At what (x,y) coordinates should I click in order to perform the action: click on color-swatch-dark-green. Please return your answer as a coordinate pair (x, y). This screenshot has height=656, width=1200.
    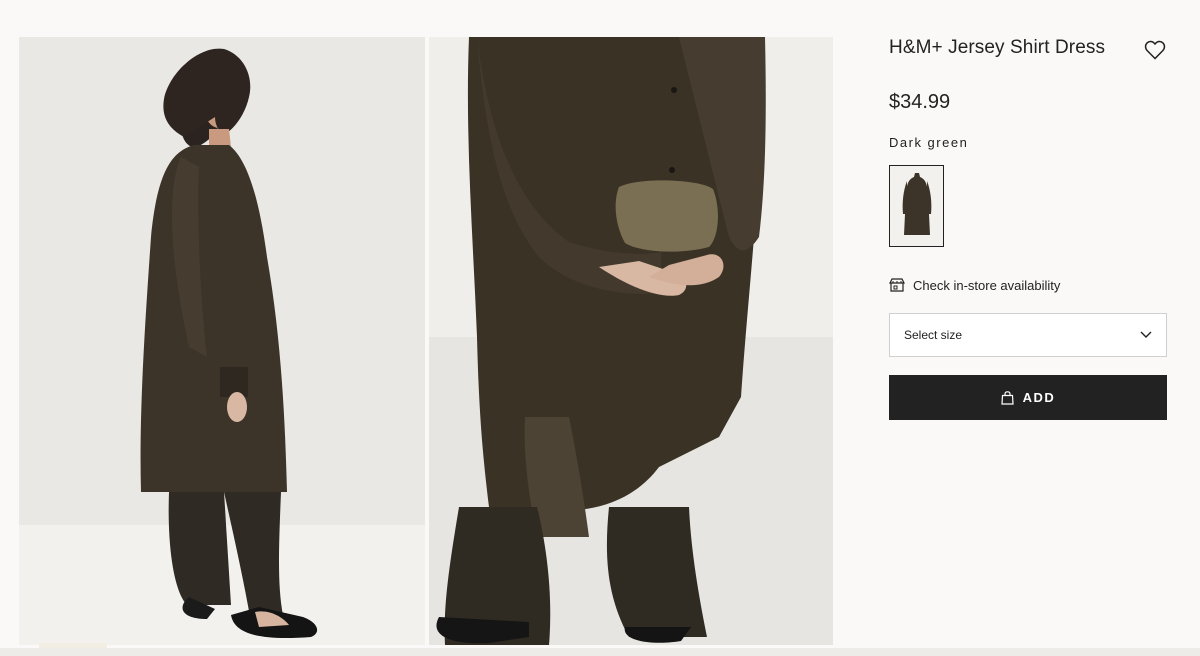
    Looking at the image, I should click on (916, 206).